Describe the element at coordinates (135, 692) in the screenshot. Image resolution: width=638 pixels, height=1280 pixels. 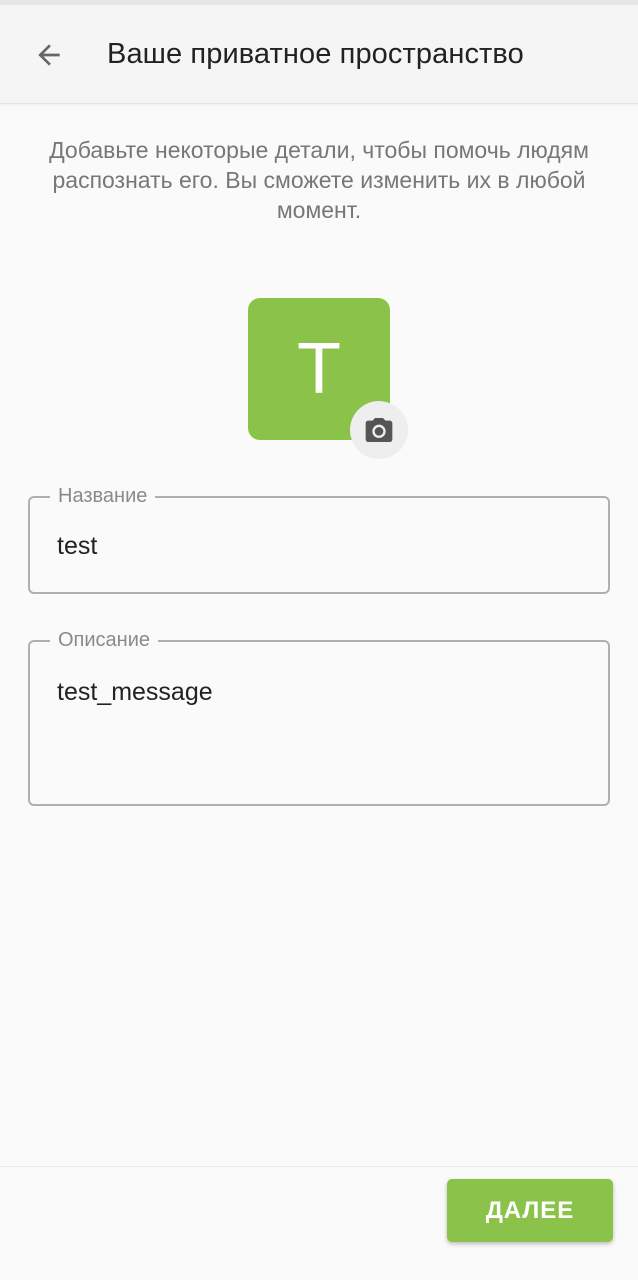
I see `description-field-value: test_message` at that location.